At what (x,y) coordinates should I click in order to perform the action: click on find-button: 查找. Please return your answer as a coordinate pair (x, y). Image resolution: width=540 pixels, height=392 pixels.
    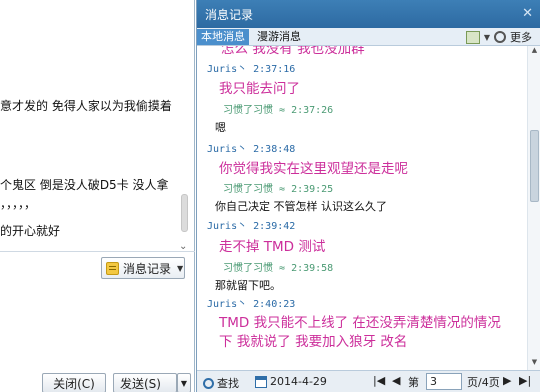
    Looking at the image, I should click on (221, 383).